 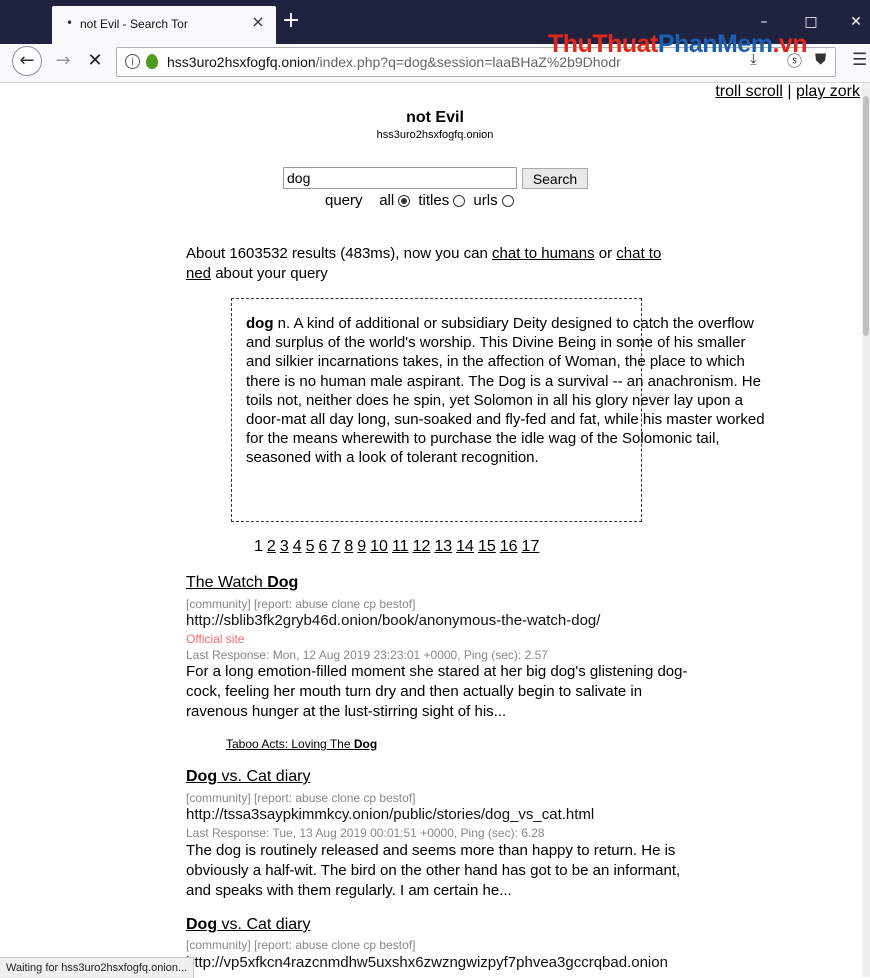 I want to click on chat-humans-link: chat to humans, so click(x=543, y=253).